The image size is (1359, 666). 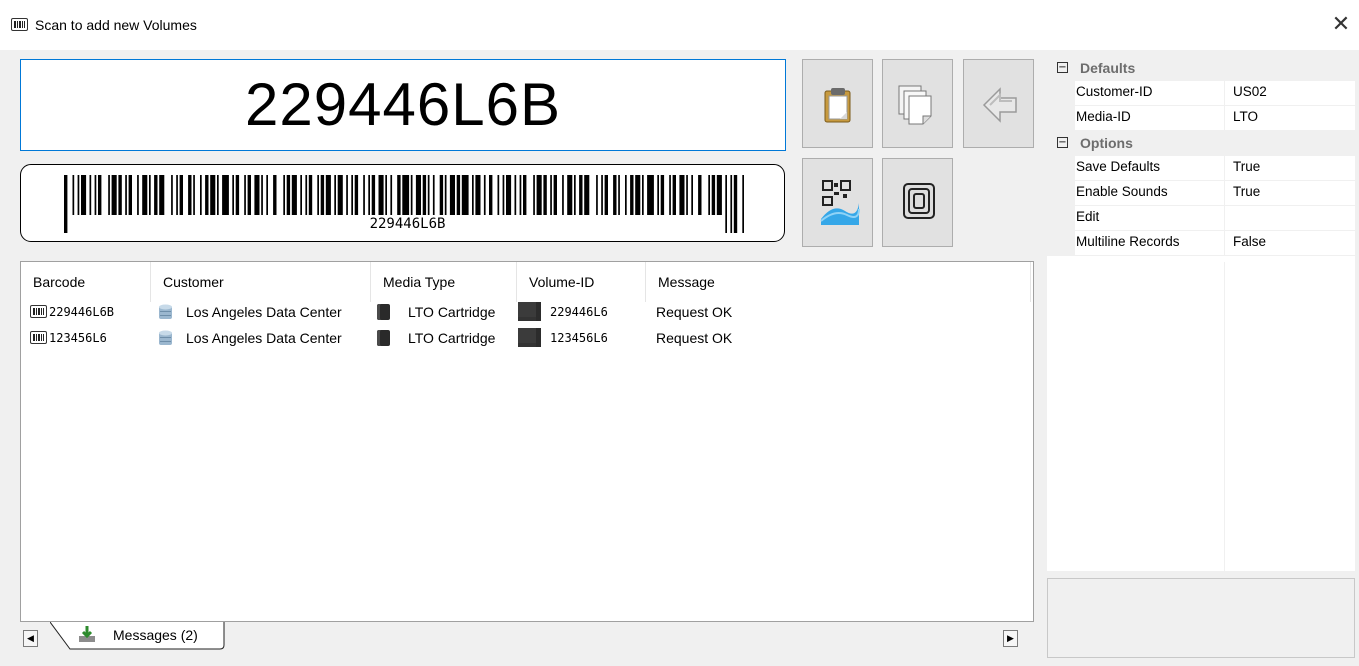 What do you see at coordinates (694, 338) in the screenshot?
I see `row-message: Request OK` at bounding box center [694, 338].